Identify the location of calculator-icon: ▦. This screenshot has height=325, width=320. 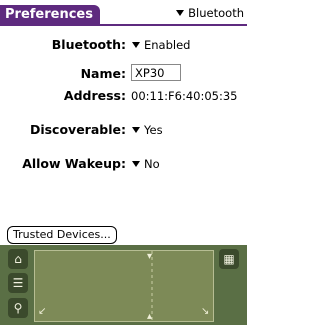
(229, 259).